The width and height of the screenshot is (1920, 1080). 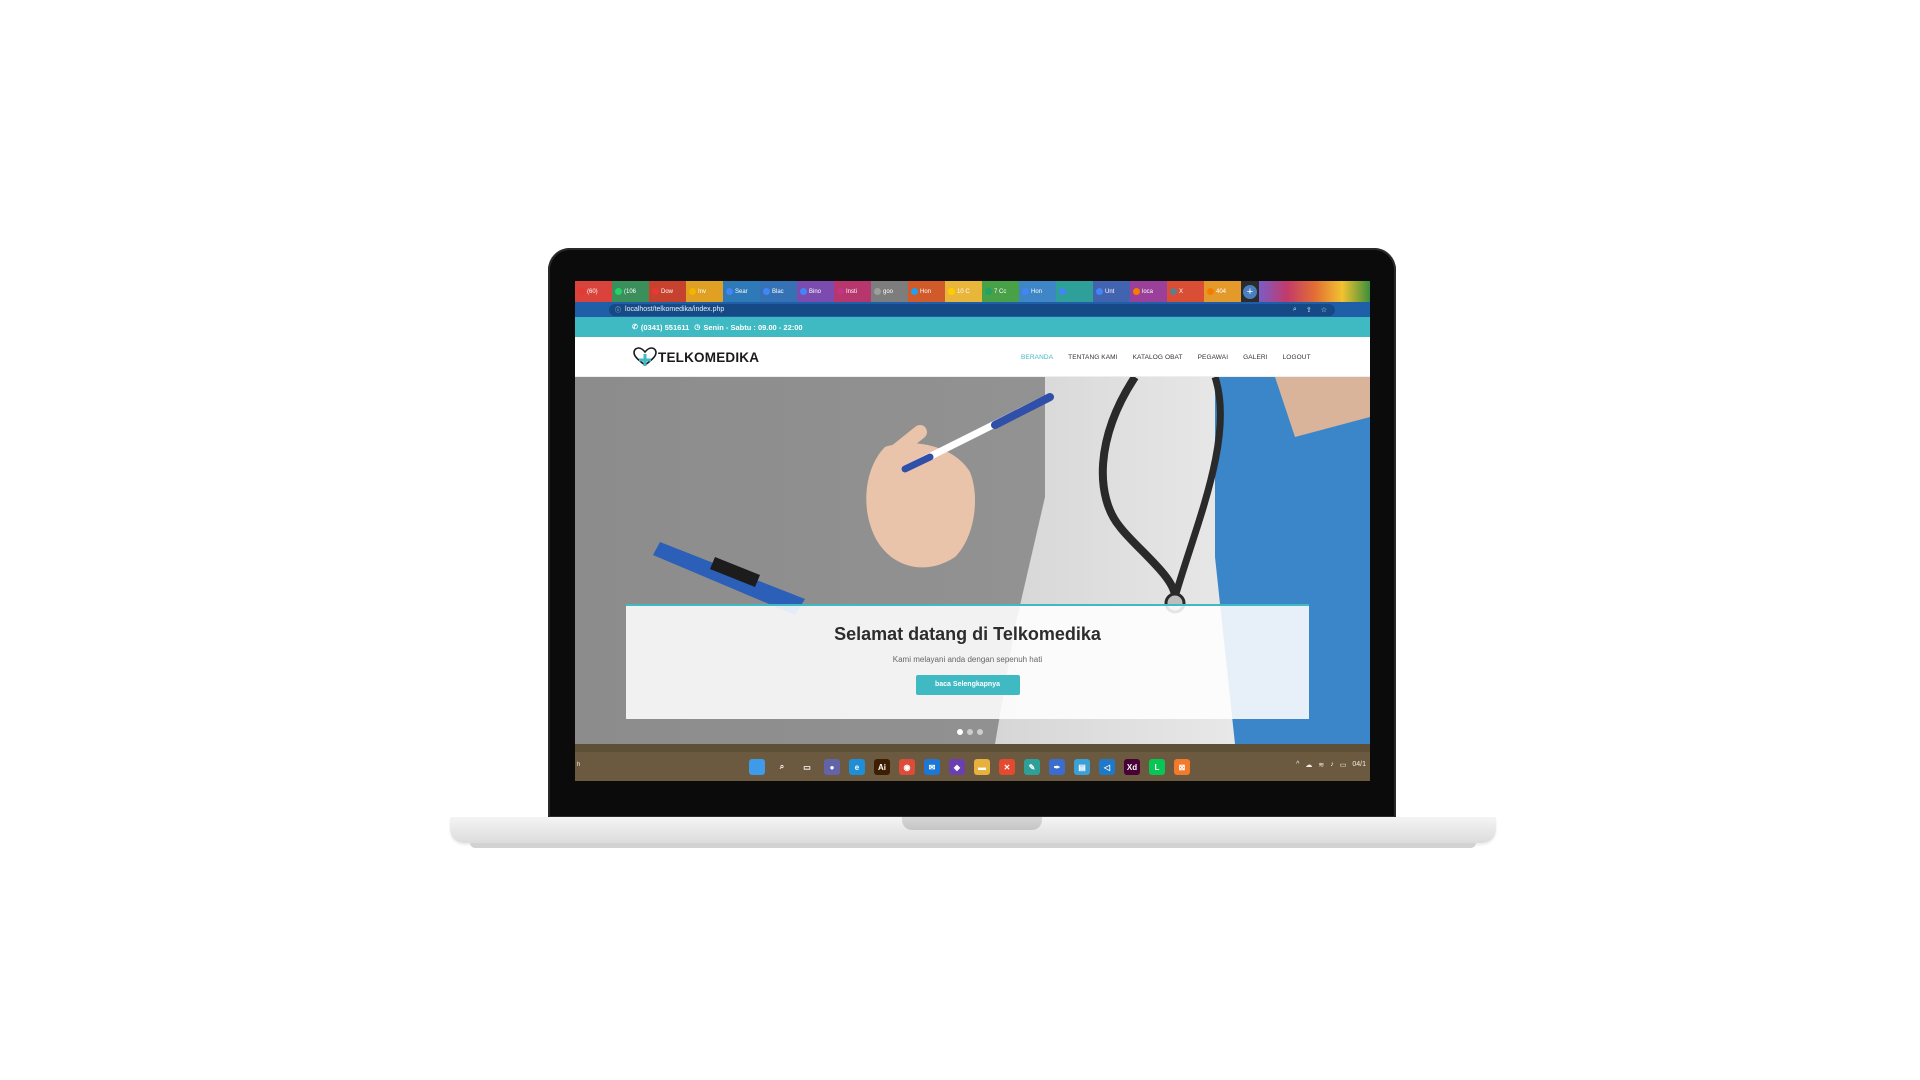 What do you see at coordinates (1182, 767) in the screenshot?
I see `xampp-panel-icon: ⊠` at bounding box center [1182, 767].